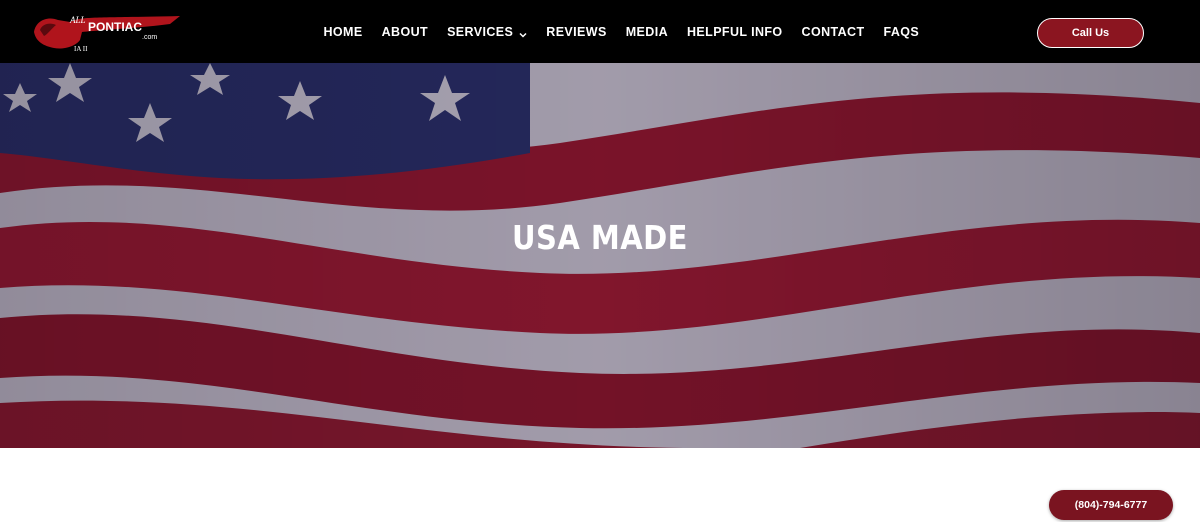 The image size is (1200, 522). I want to click on nav-label: ABOUT, so click(405, 31).